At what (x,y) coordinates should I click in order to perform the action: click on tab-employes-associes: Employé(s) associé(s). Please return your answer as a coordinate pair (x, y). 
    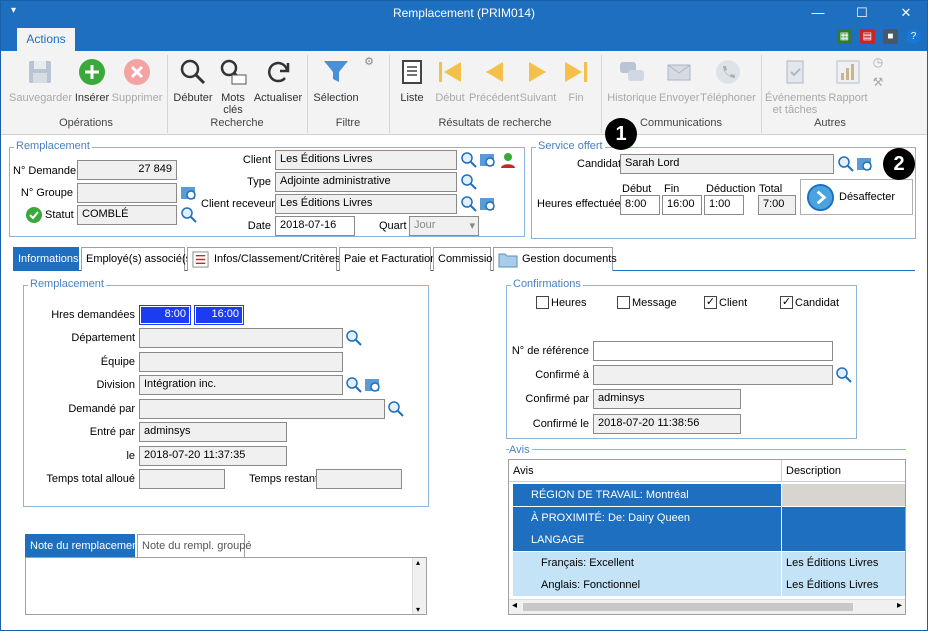
    Looking at the image, I should click on (138, 259).